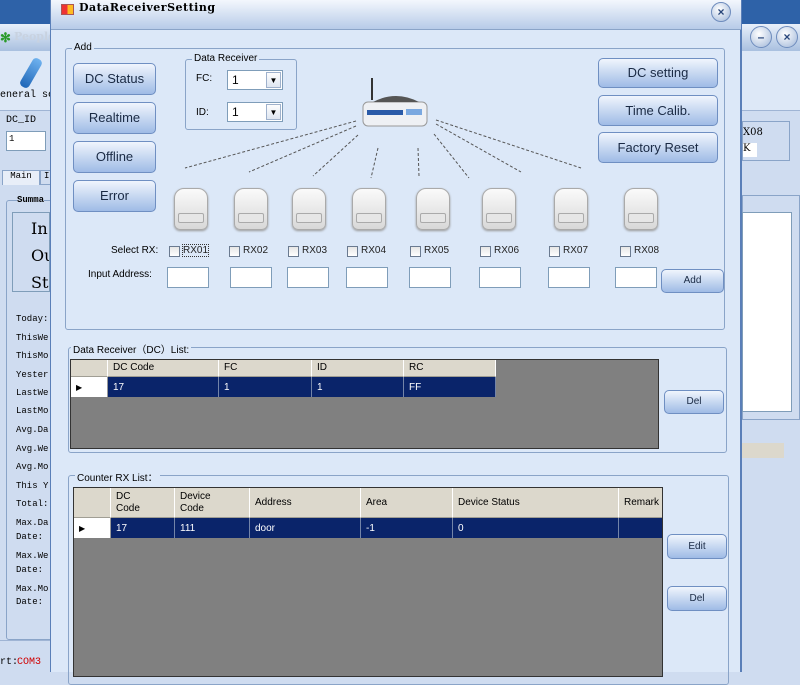 The image size is (800, 685). What do you see at coordinates (658, 73) in the screenshot?
I see `dc-setting-button: DC setting` at bounding box center [658, 73].